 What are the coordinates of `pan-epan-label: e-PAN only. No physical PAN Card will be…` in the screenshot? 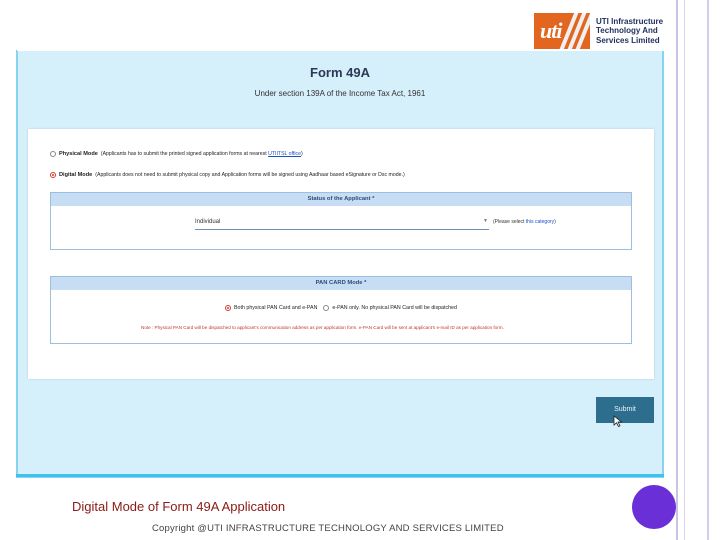 It's located at (394, 308).